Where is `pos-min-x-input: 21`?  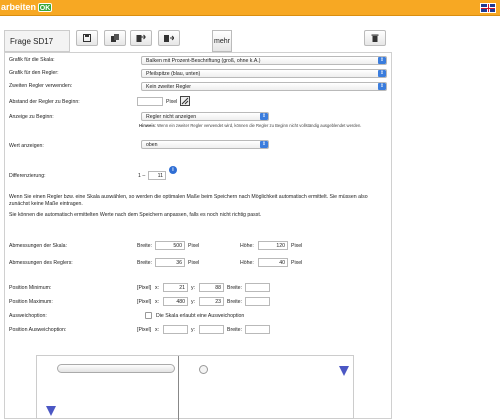
pos-min-x-input: 21 is located at coordinates (175, 287).